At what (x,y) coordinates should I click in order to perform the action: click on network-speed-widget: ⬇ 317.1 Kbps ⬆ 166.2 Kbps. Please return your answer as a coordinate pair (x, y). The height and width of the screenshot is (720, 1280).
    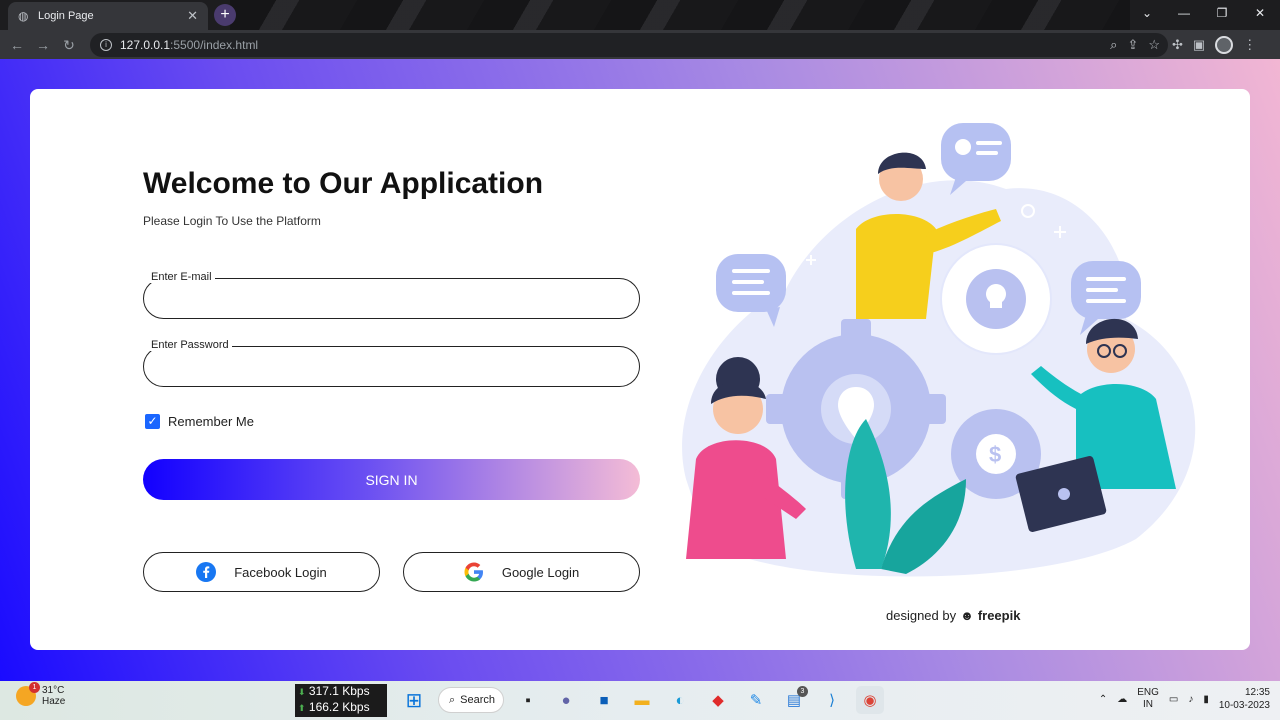
    Looking at the image, I should click on (341, 700).